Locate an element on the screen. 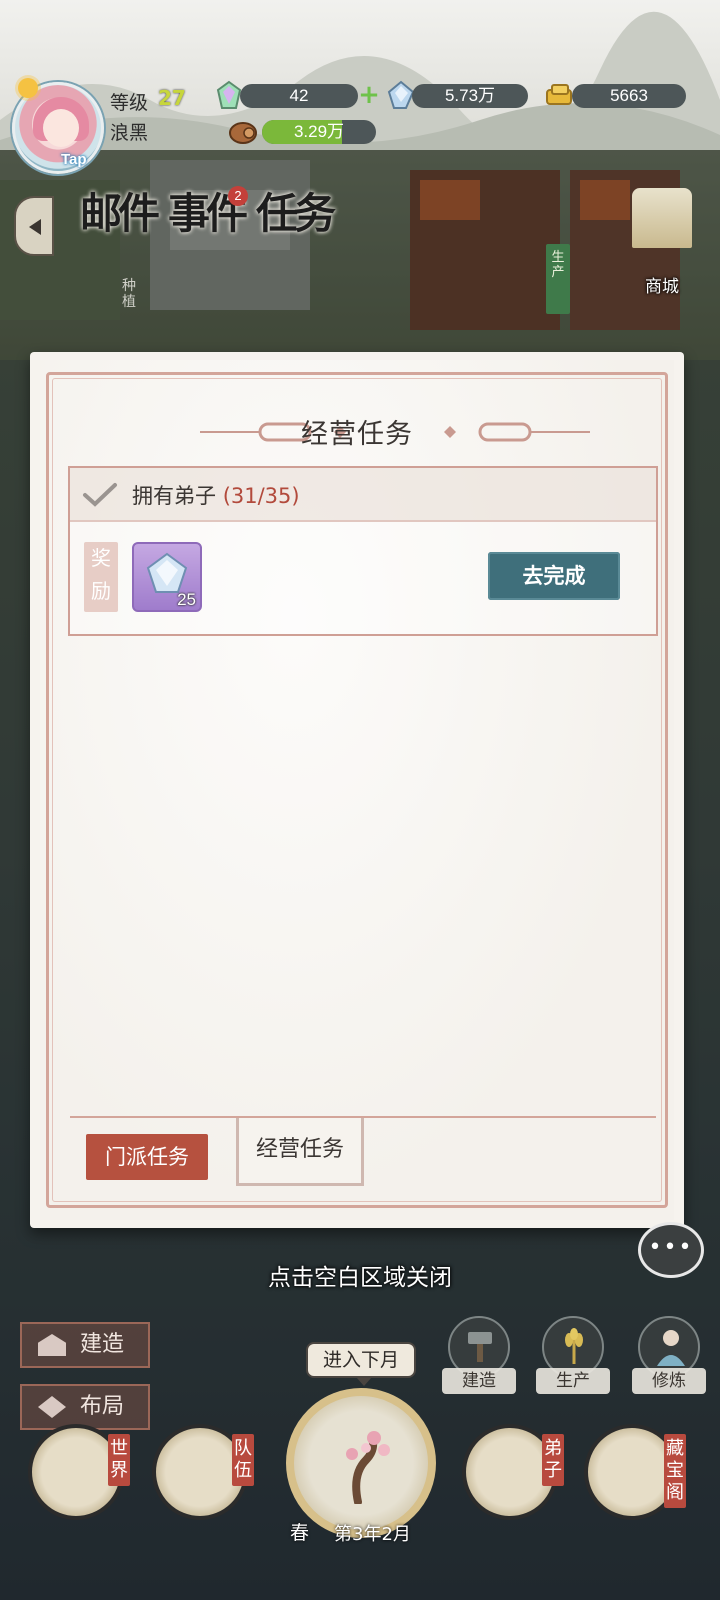 The height and width of the screenshot is (1600, 720). hammer-icon is located at coordinates (480, 1347).